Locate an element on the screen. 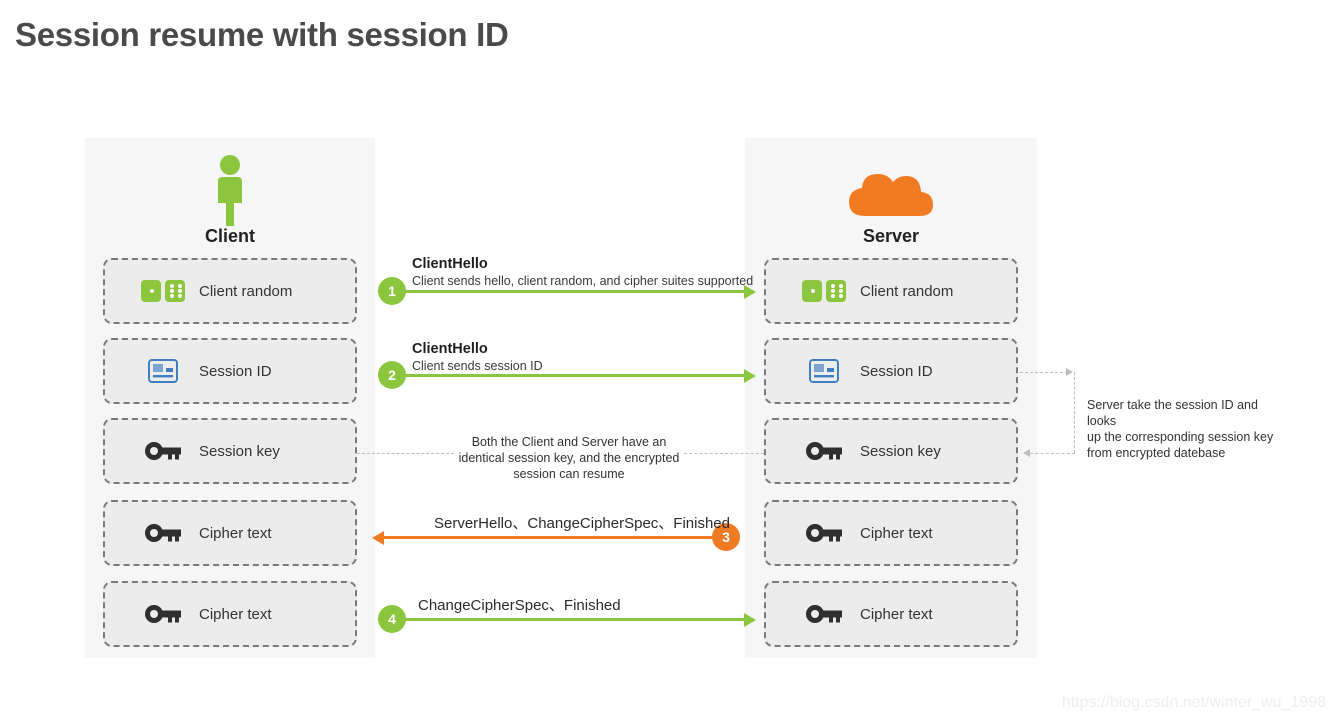  center-note-line-2: identical session key, and the encrypted is located at coordinates (569, 458).